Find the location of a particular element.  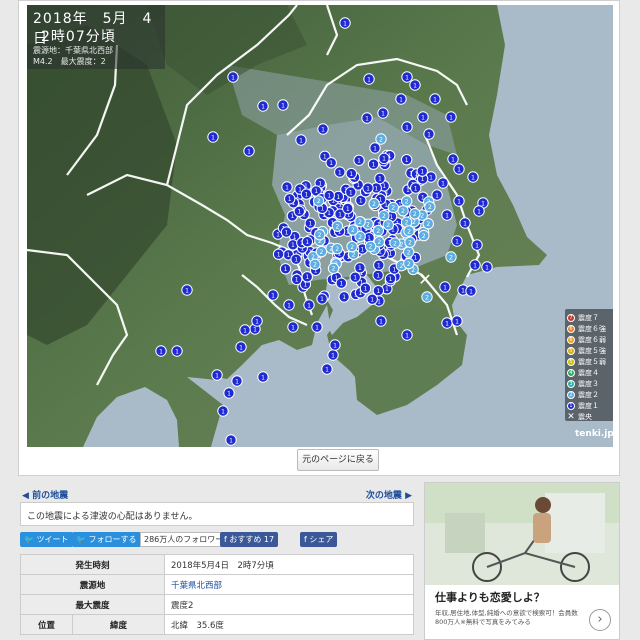

legend-row: 7 震度７ is located at coordinates (590, 317).